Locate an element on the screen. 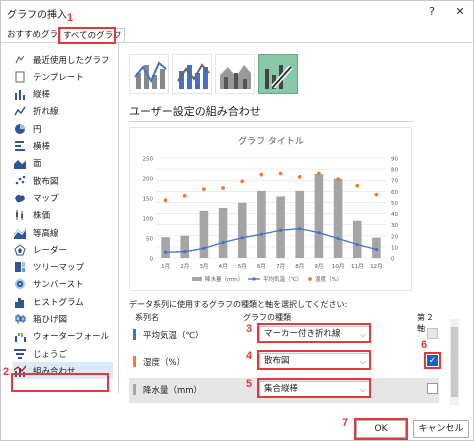 The height and width of the screenshot is (441, 474). combo-area-column-option is located at coordinates (235, 74).